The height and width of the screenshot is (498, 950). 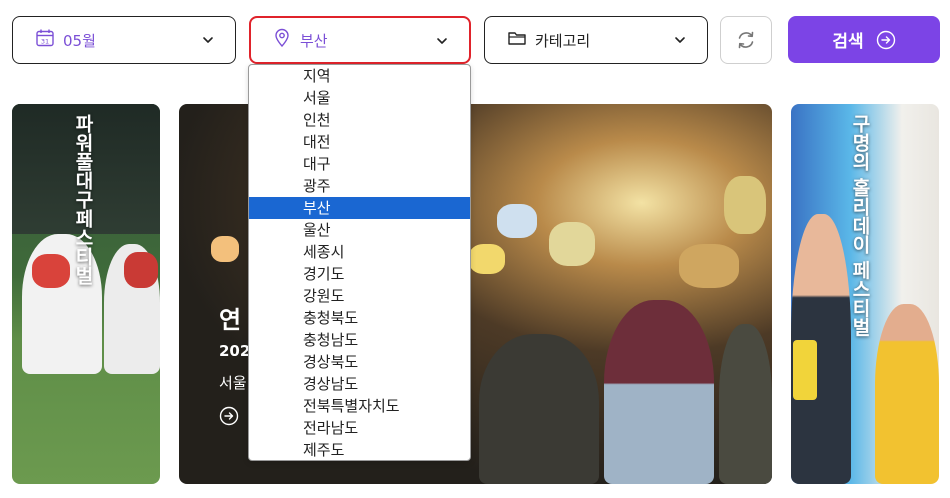 What do you see at coordinates (282, 40) in the screenshot?
I see `location-pin-icon` at bounding box center [282, 40].